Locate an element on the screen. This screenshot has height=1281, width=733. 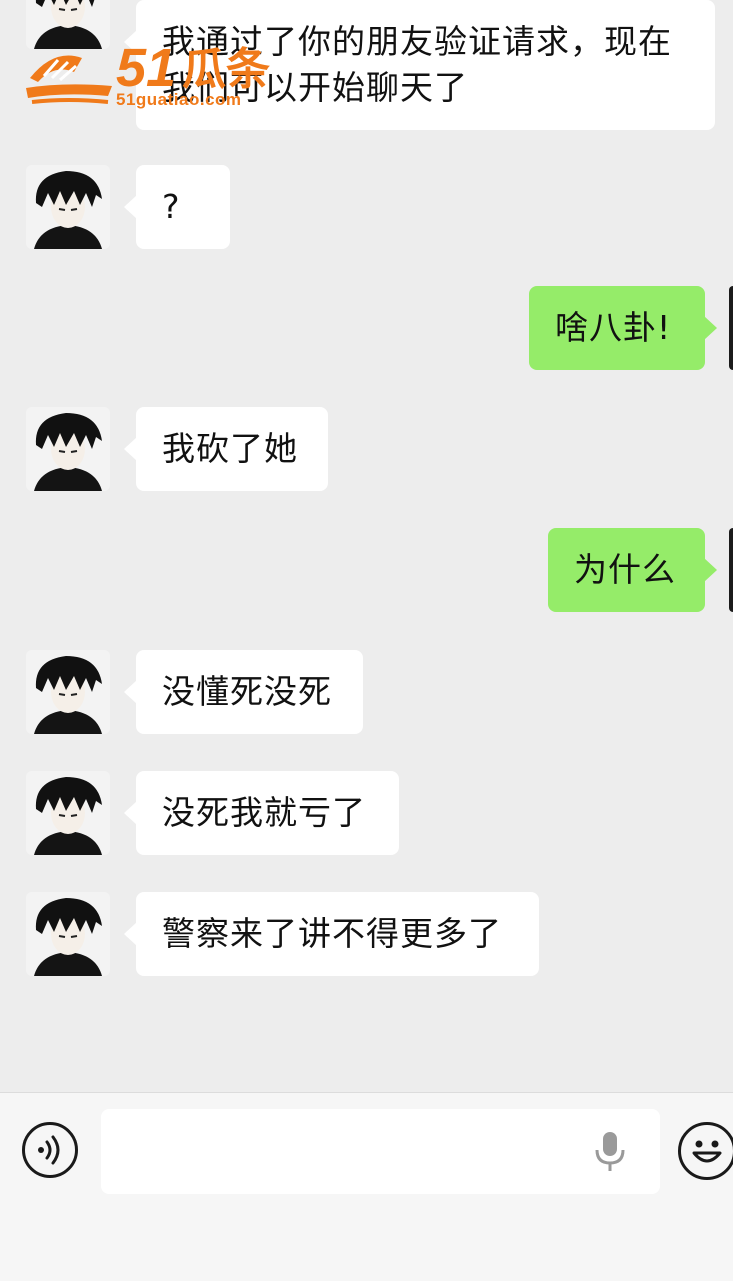
message-bubble-outgoing: 为什么 is located at coordinates (632, 570).